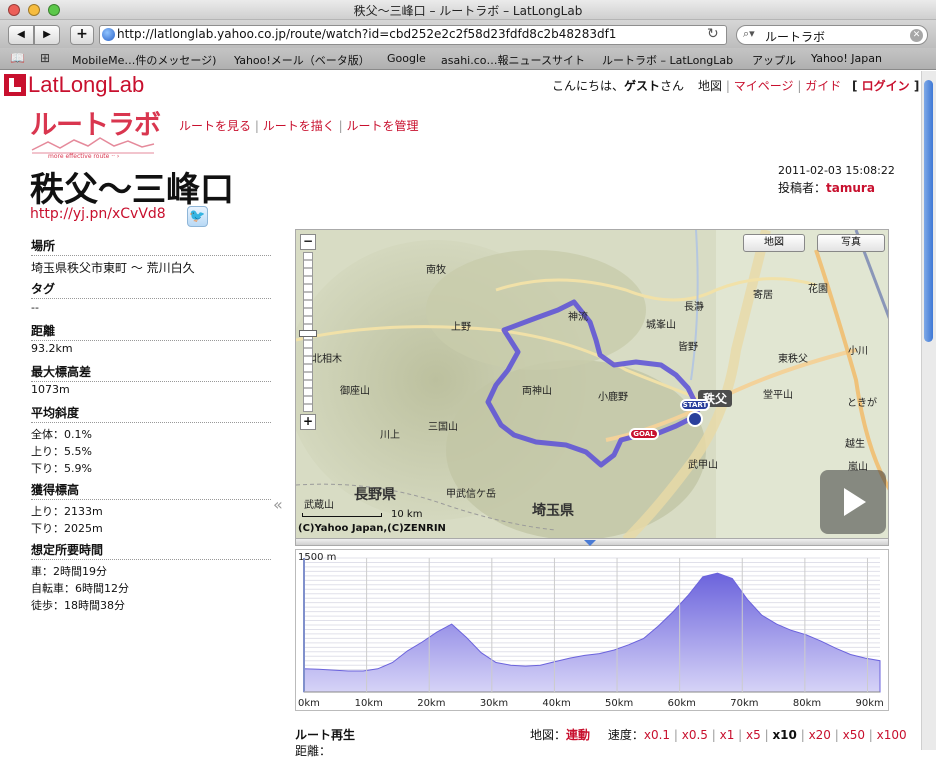 Image resolution: width=936 pixels, height=759 pixels. Describe the element at coordinates (727, 735) in the screenshot. I see `speed-option-x1: x1` at that location.